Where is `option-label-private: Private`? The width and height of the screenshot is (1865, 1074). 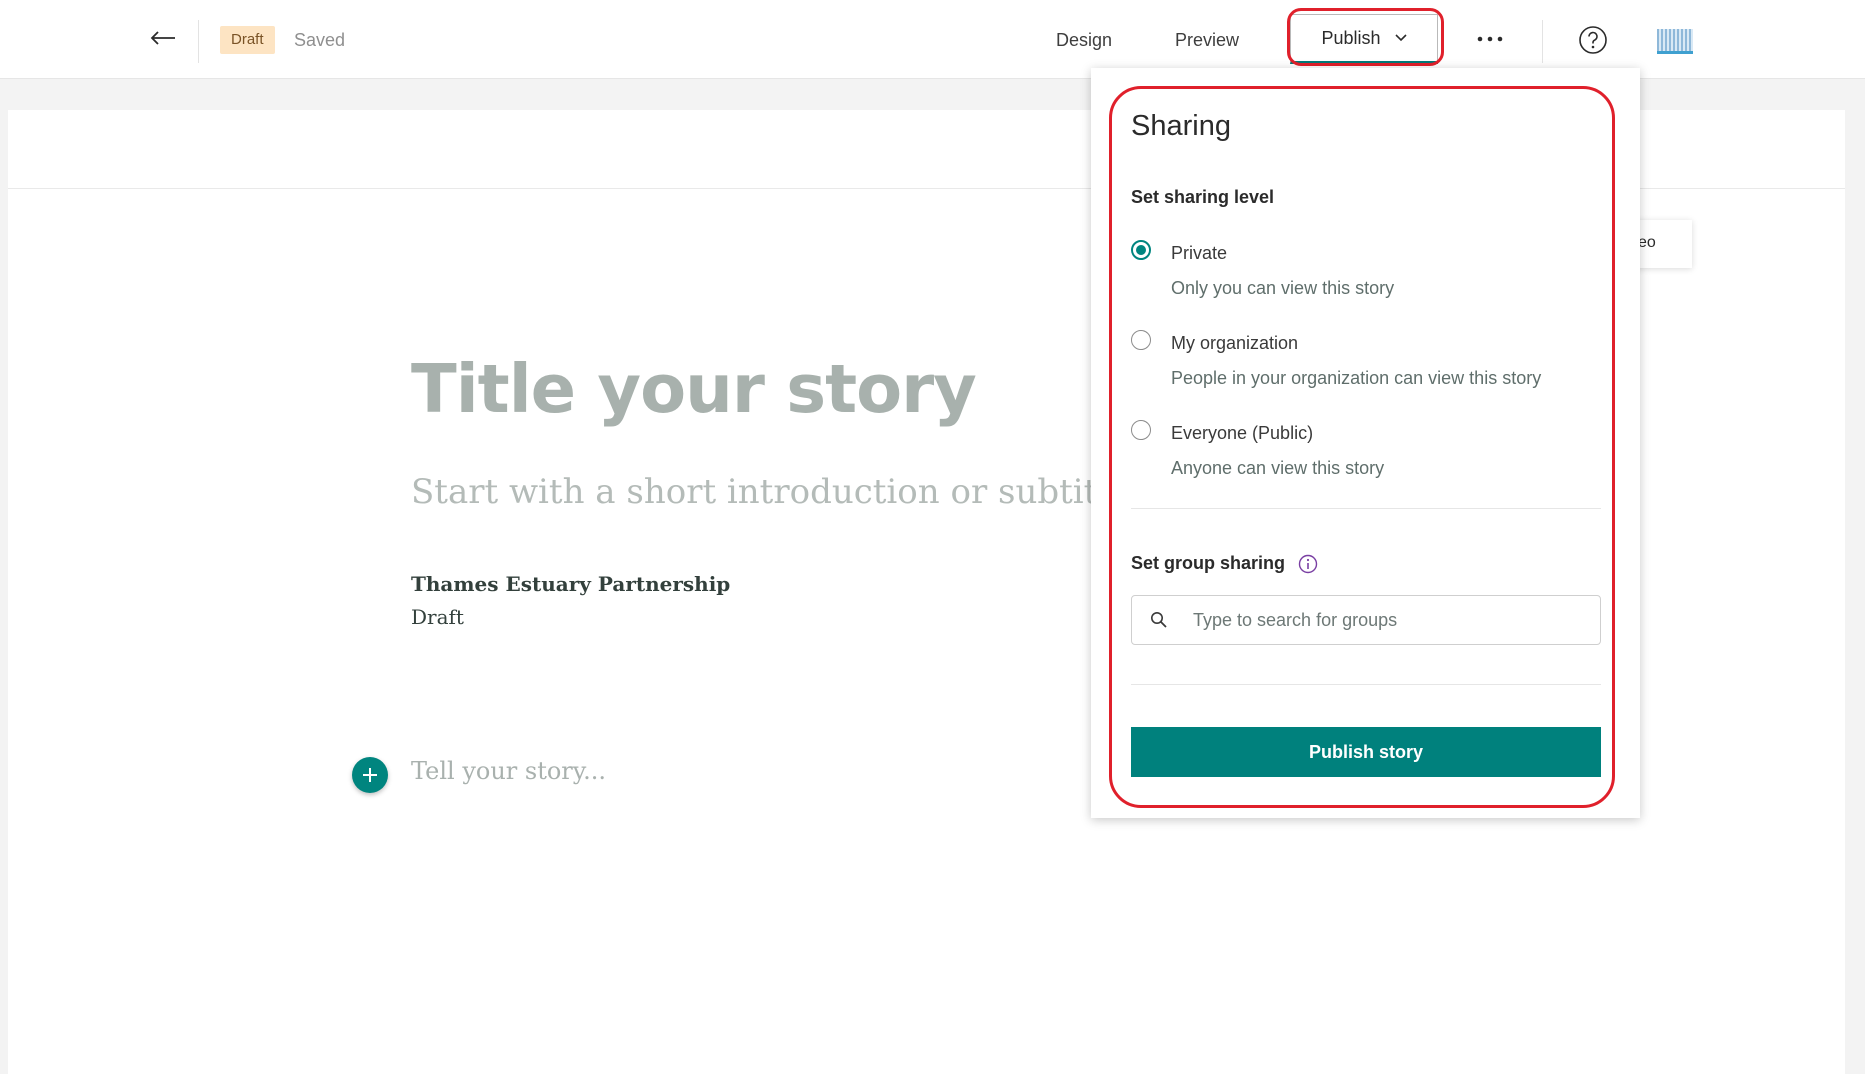
option-label-private: Private is located at coordinates (1199, 253).